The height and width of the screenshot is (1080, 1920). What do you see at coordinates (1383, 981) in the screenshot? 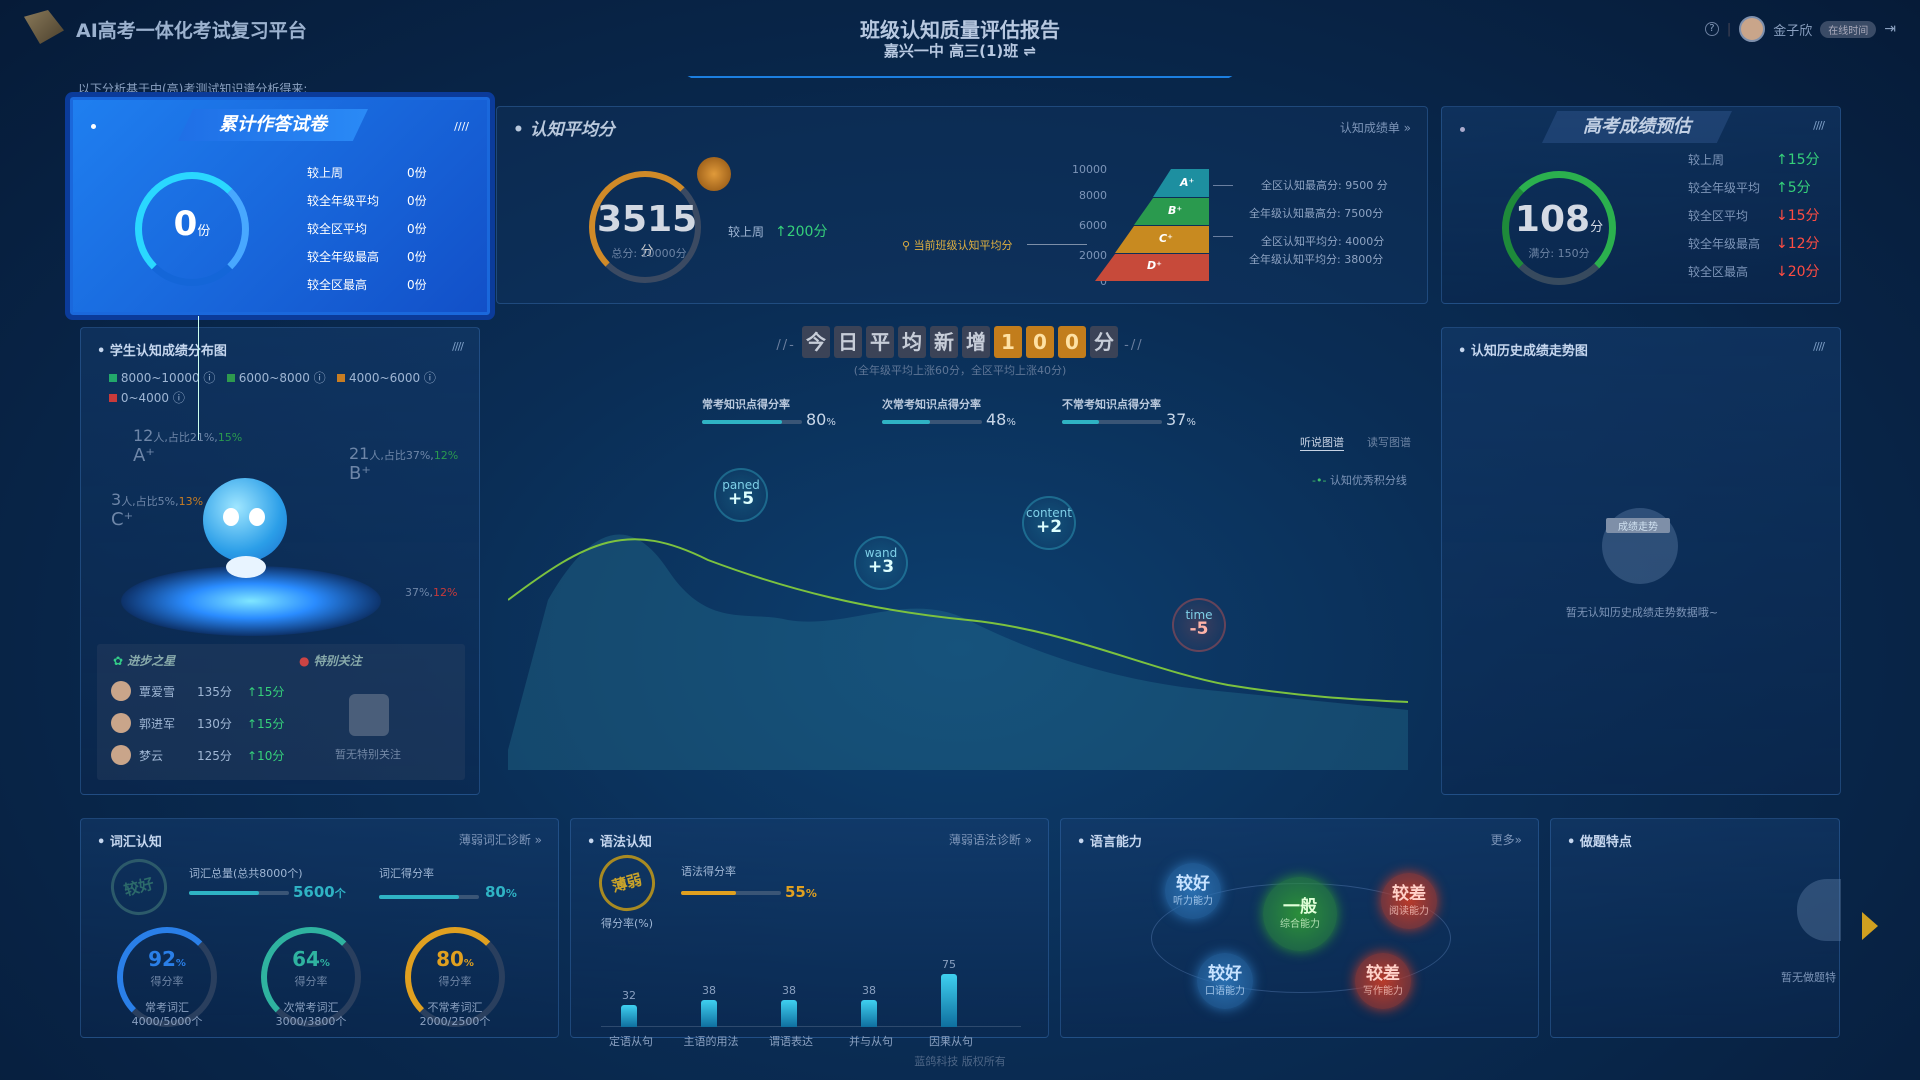
I see `ability-bubble: 较差 写作能力` at bounding box center [1383, 981].